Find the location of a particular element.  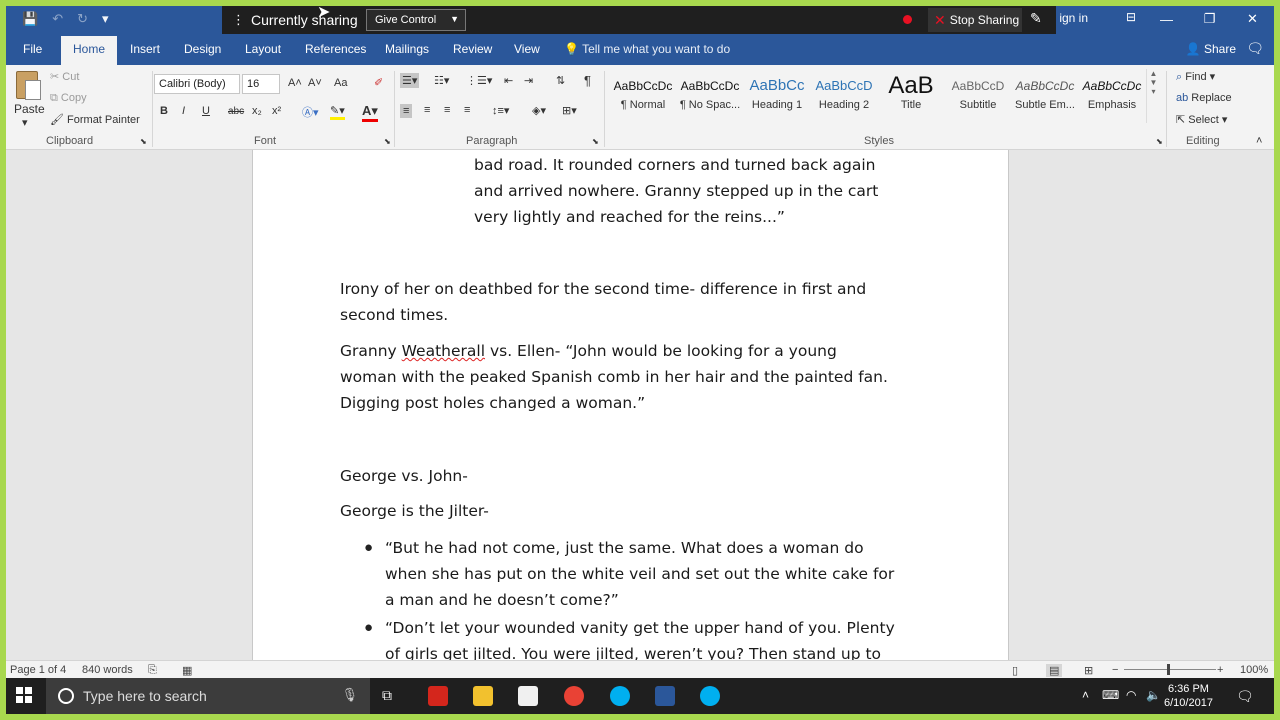

sign-in-link: ign in is located at coordinates (1073, 18).